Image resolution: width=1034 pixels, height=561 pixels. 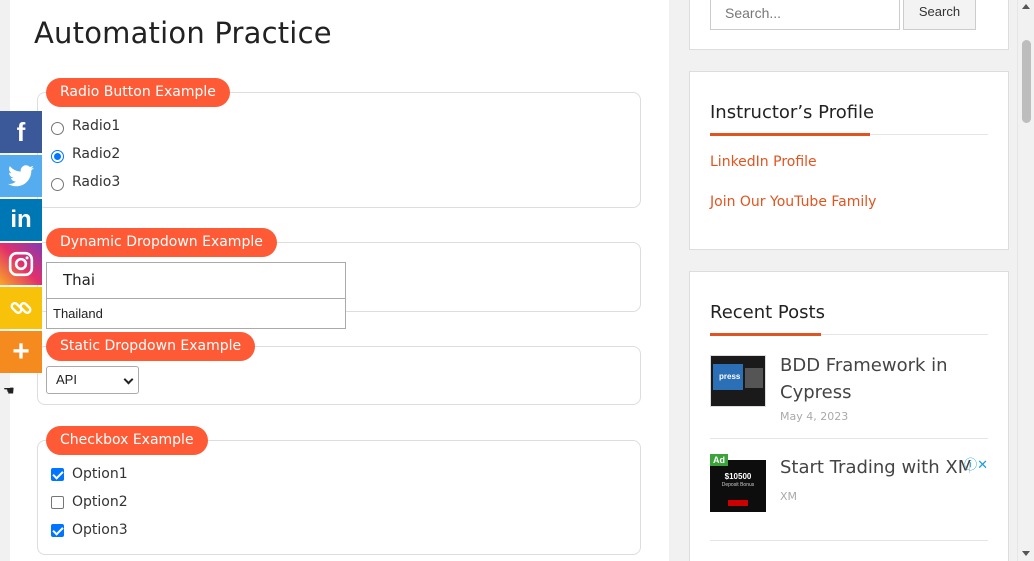 What do you see at coordinates (196, 314) in the screenshot?
I see `autocomplete-suggestion: Thailand` at bounding box center [196, 314].